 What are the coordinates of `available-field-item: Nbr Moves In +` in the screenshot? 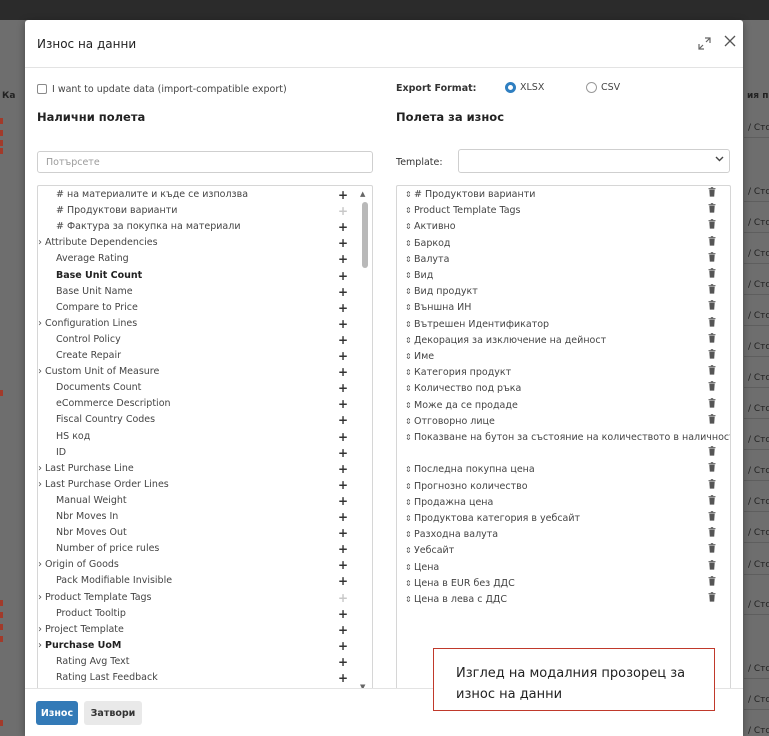 It's located at (203, 517).